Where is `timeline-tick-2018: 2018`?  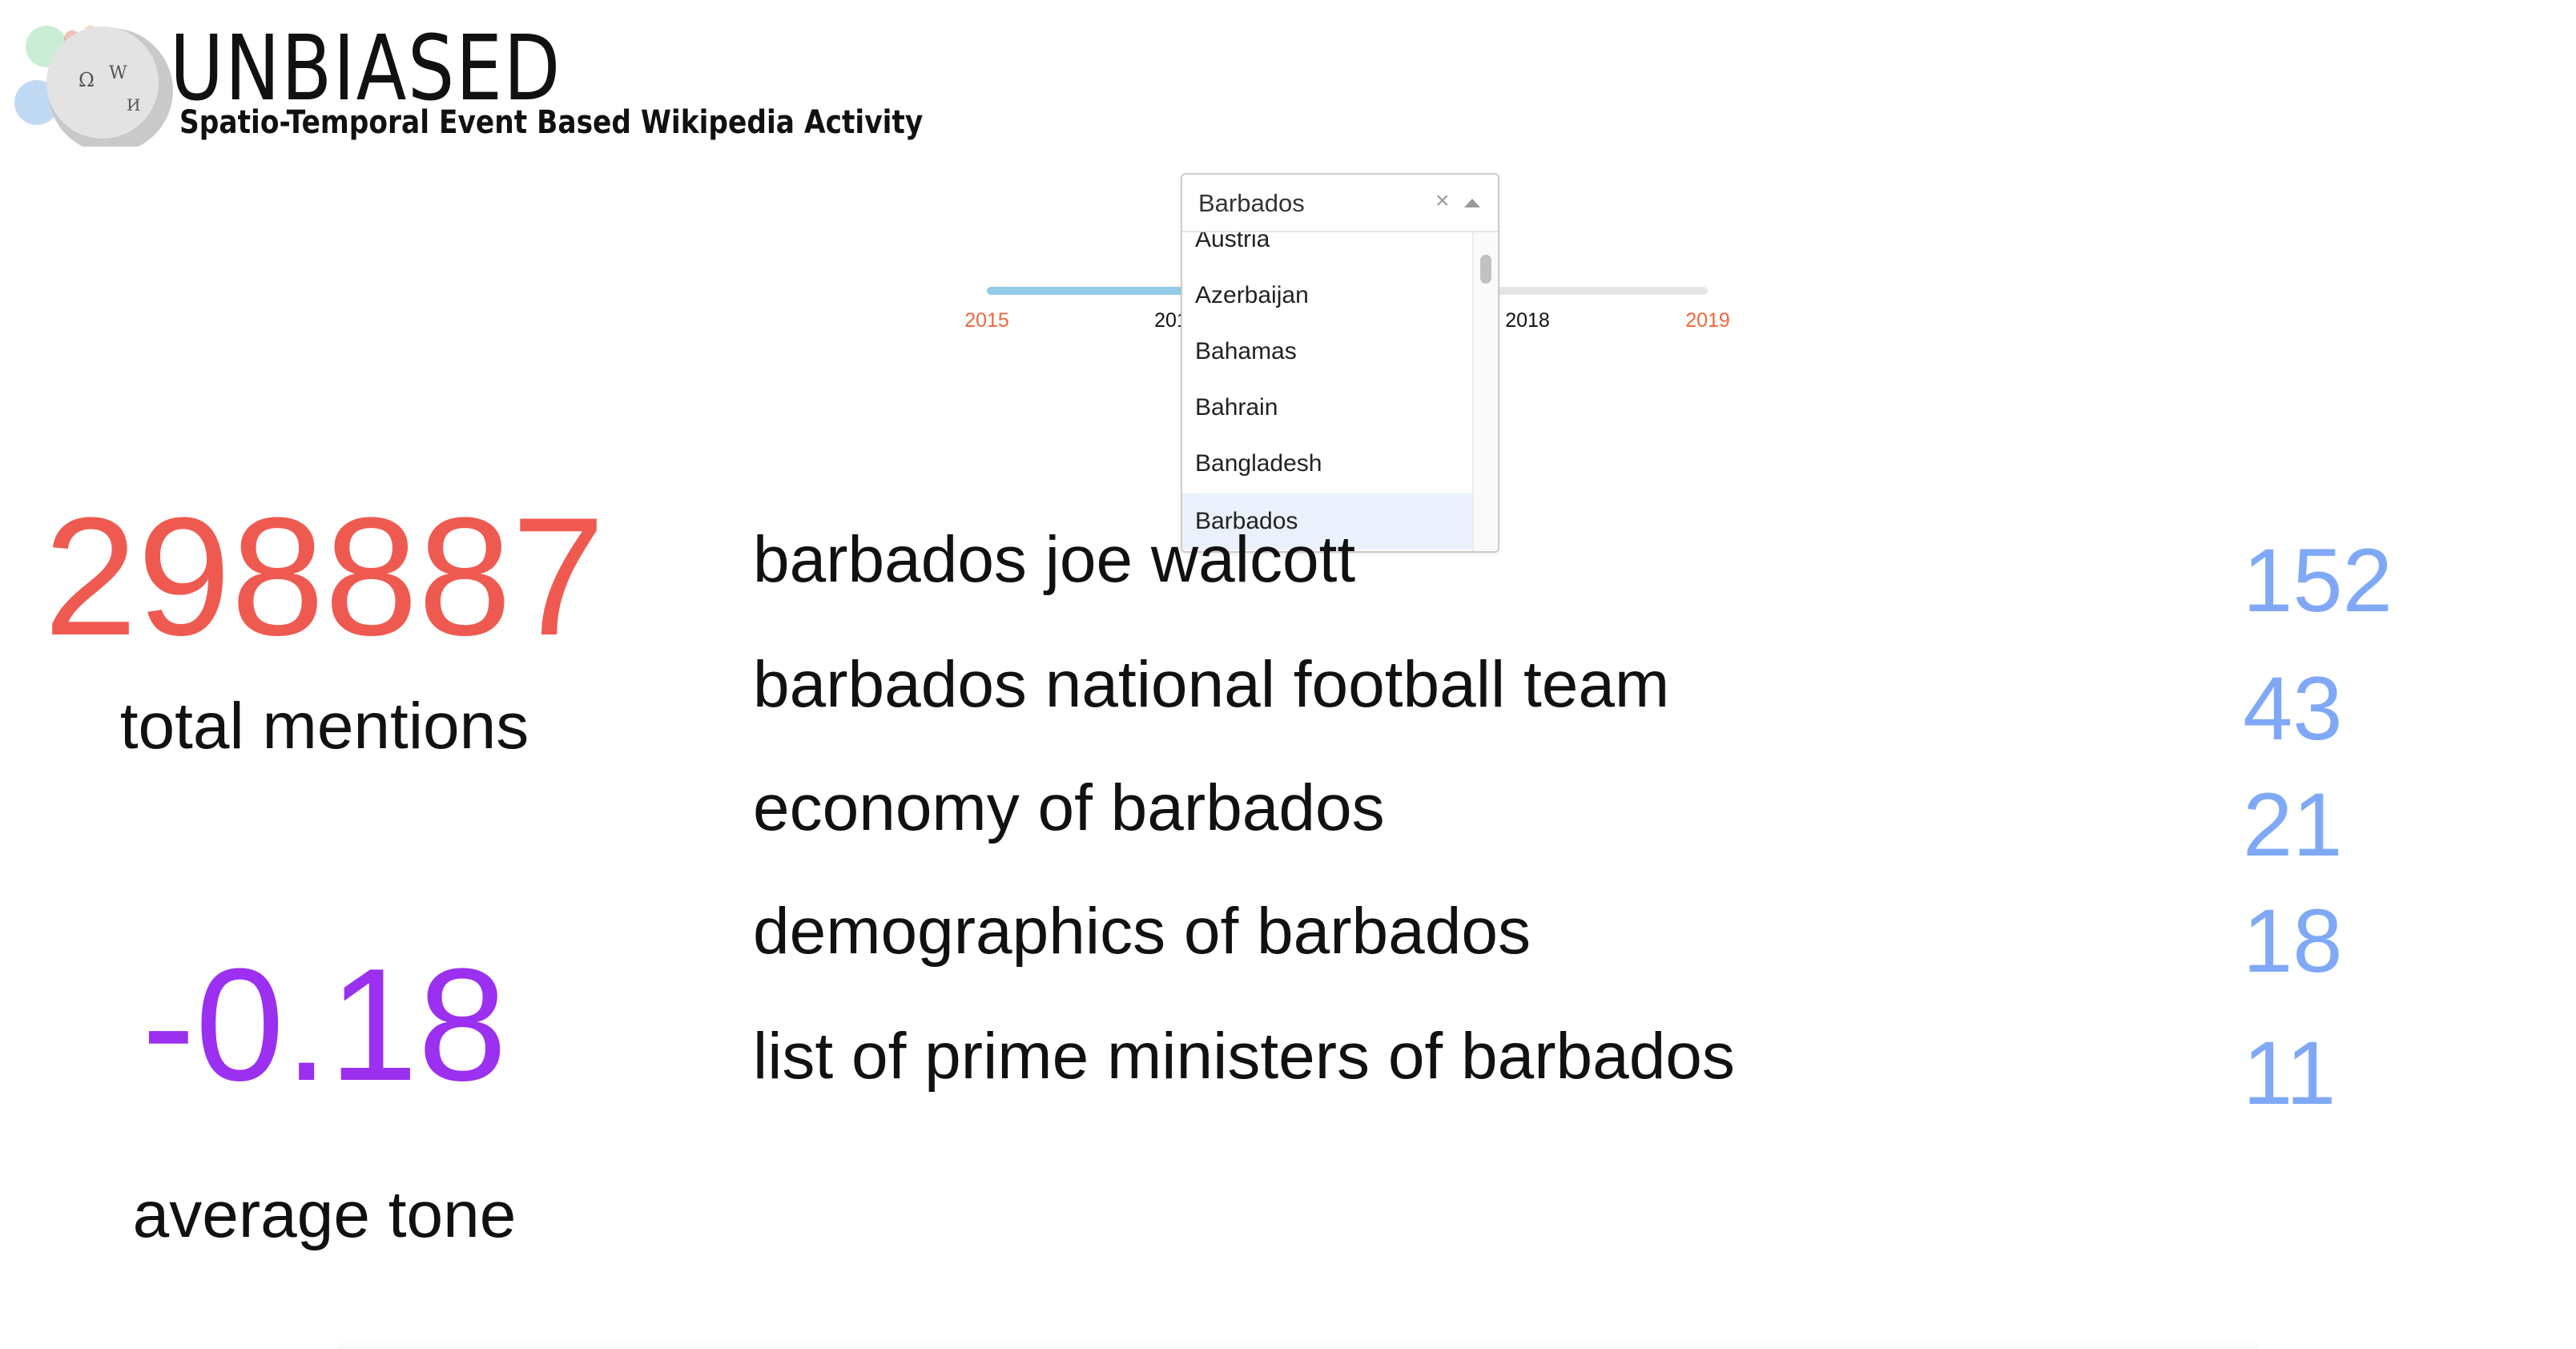
timeline-tick-2018: 2018 is located at coordinates (1527, 320).